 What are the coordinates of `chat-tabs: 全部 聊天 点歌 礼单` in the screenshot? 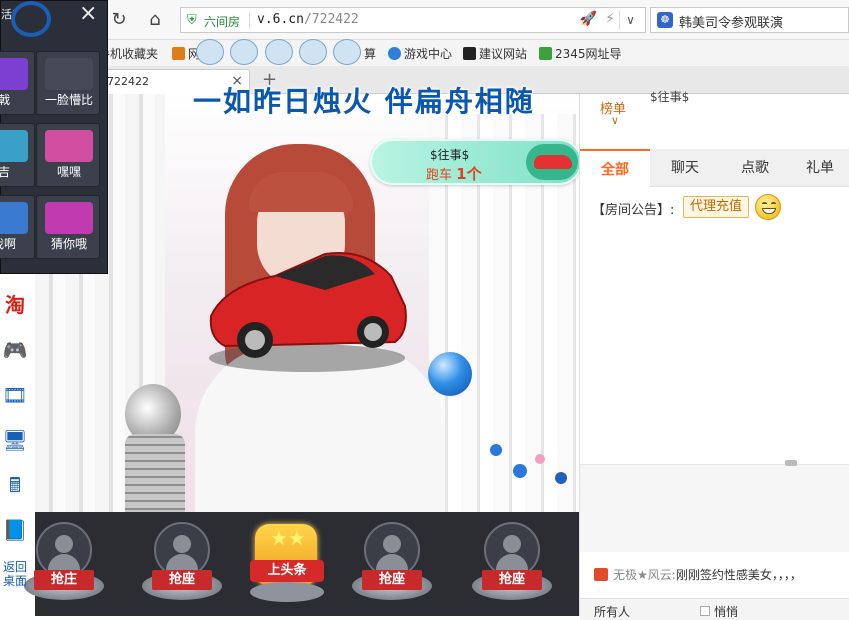 It's located at (714, 168).